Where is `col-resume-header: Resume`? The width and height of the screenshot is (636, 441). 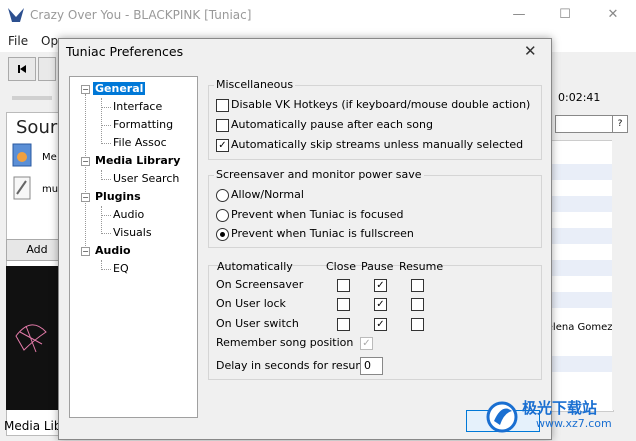 col-resume-header: Resume is located at coordinates (421, 266).